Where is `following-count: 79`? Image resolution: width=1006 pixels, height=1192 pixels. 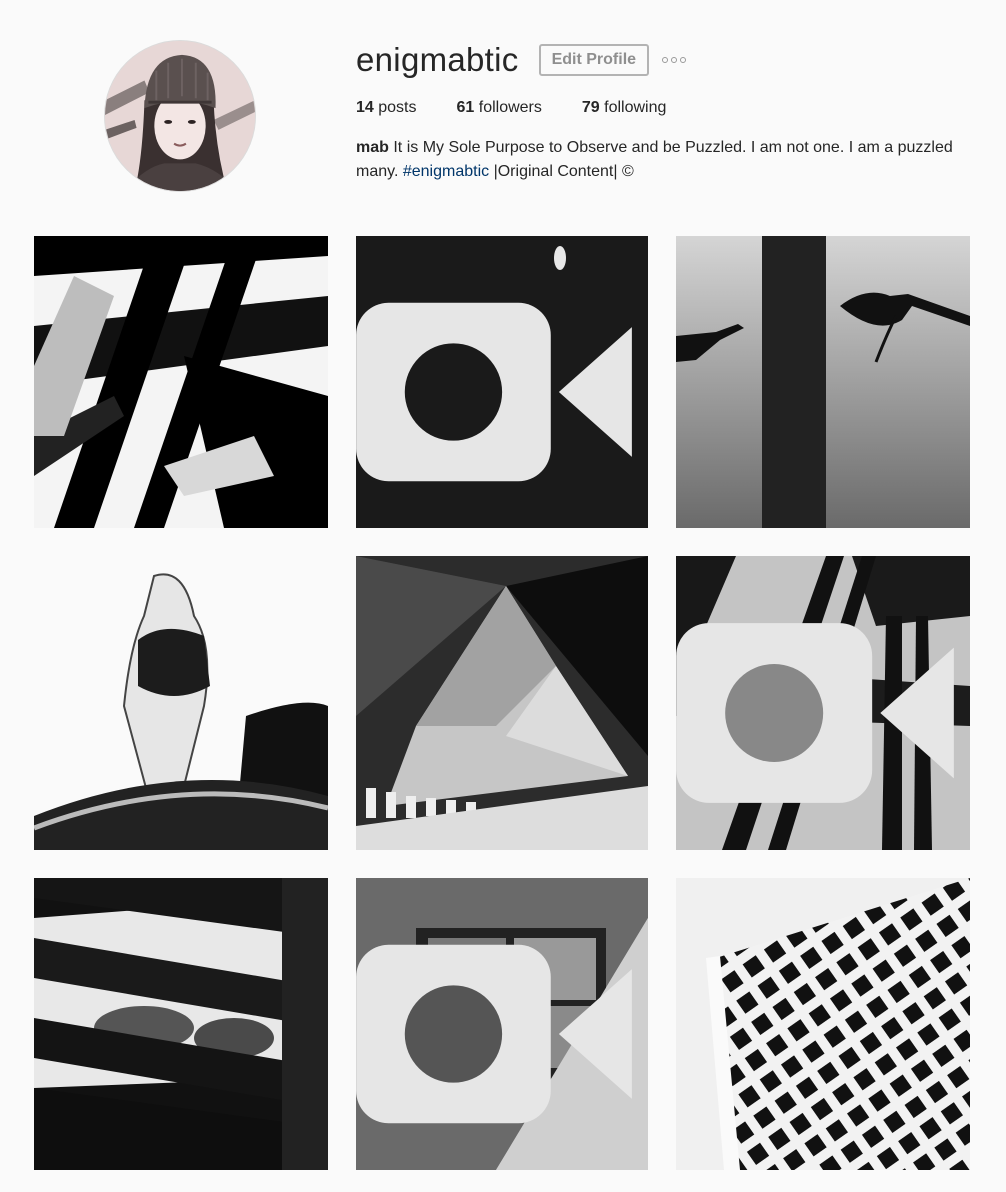
following-count: 79 is located at coordinates (590, 107).